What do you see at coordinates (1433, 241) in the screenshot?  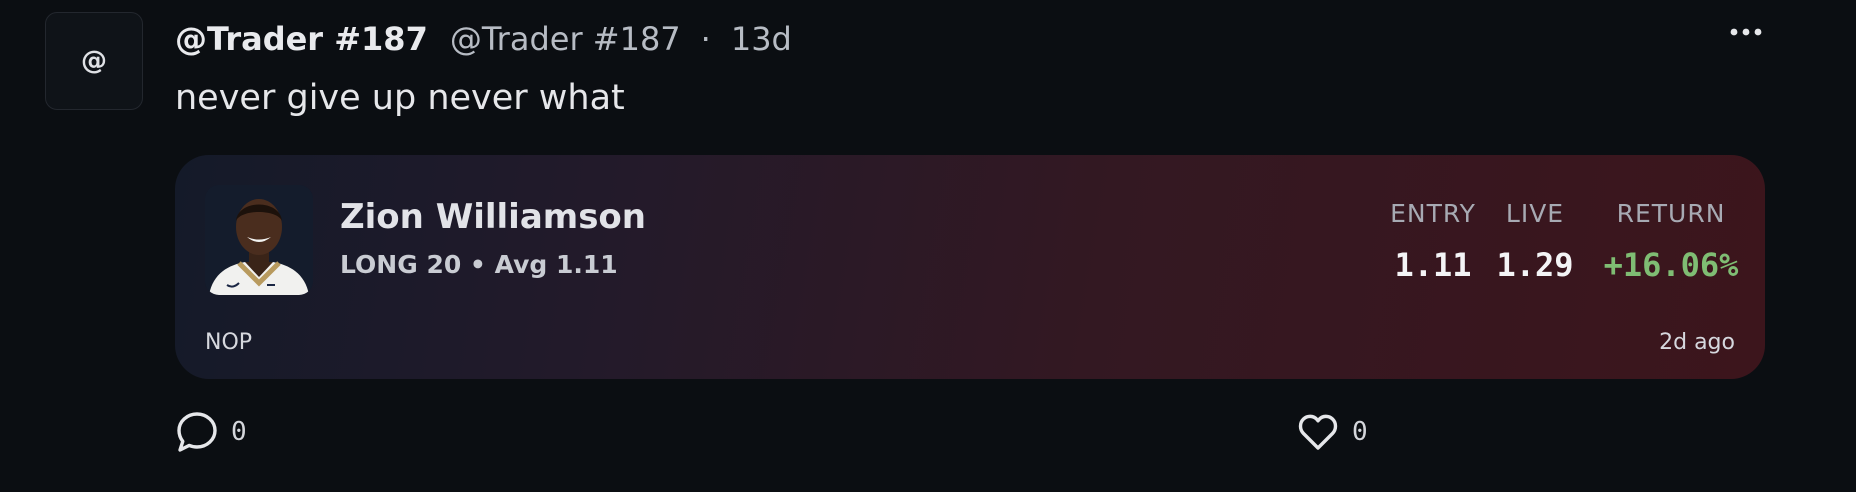 I see `entry-stat: ENTRY 1.11` at bounding box center [1433, 241].